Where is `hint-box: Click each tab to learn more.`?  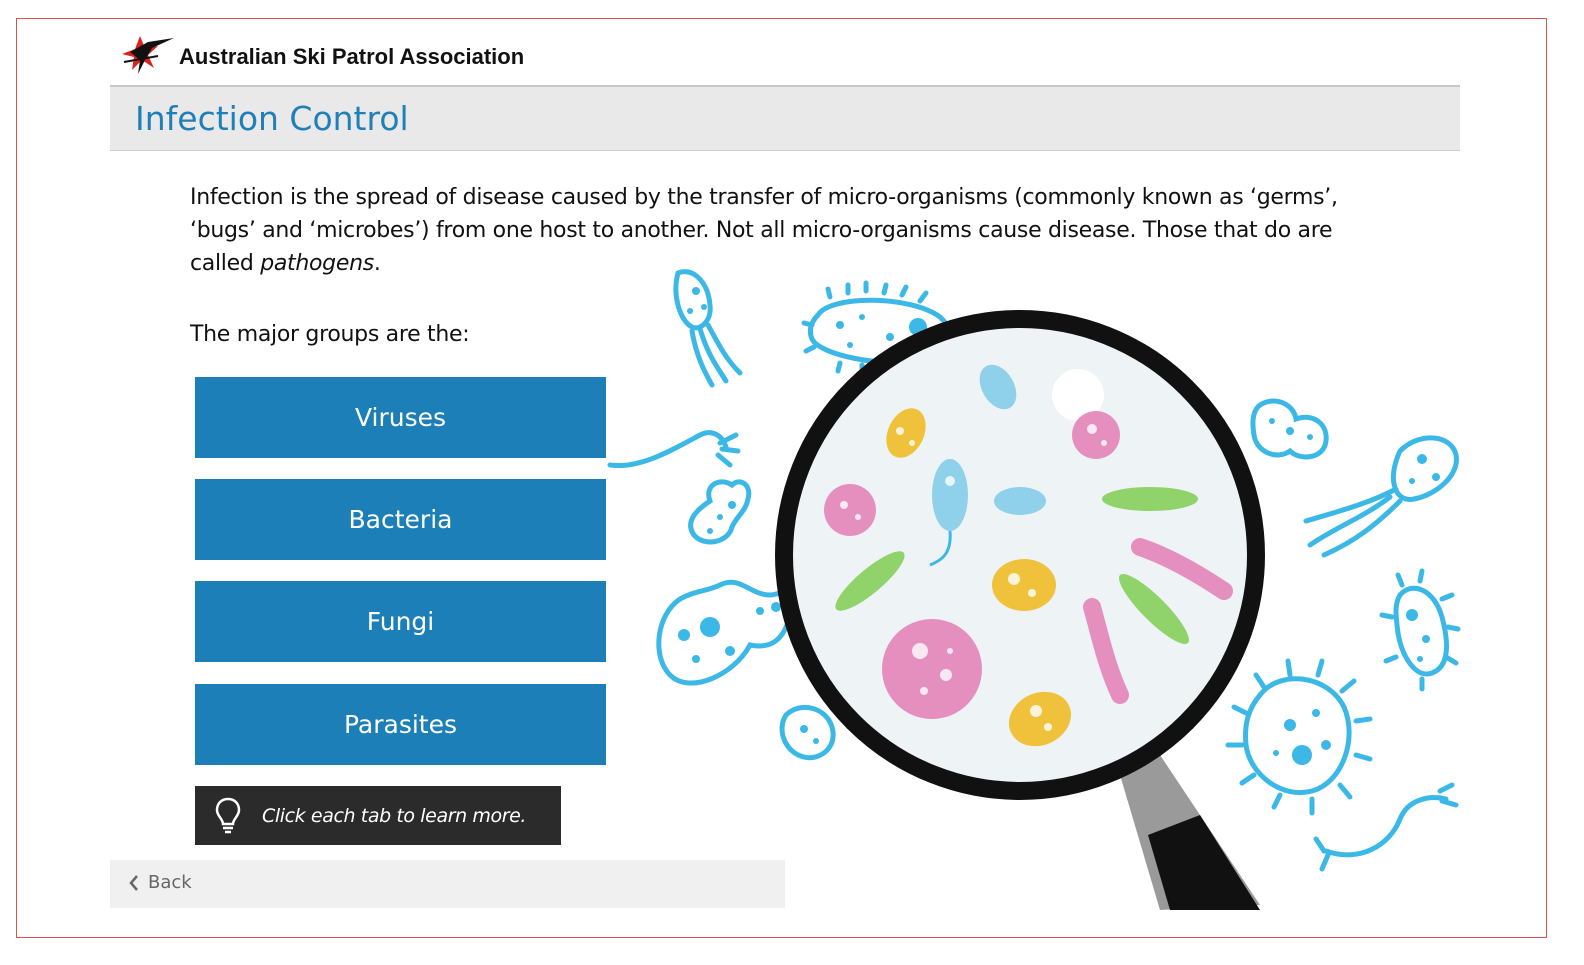 hint-box: Click each tab to learn more. is located at coordinates (378, 815).